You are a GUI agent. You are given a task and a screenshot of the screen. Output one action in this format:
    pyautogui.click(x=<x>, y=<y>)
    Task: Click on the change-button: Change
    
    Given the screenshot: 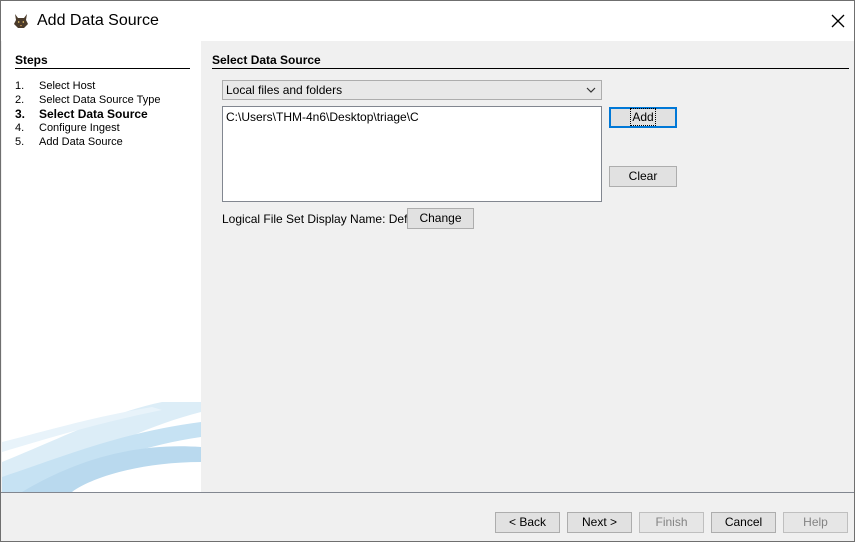 What is the action you would take?
    pyautogui.click(x=440, y=218)
    